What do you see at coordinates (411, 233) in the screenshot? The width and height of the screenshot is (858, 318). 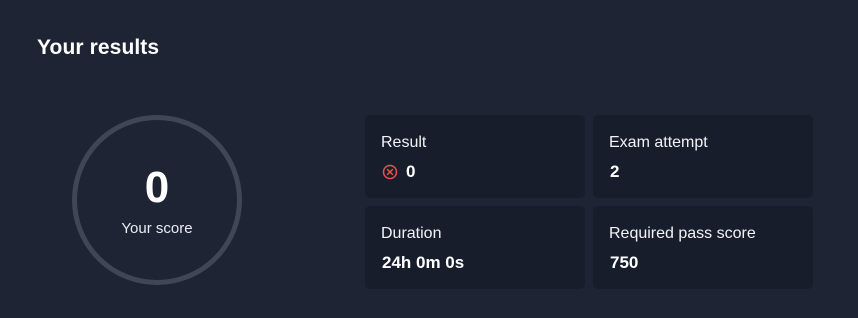 I see `duration-label: Duration` at bounding box center [411, 233].